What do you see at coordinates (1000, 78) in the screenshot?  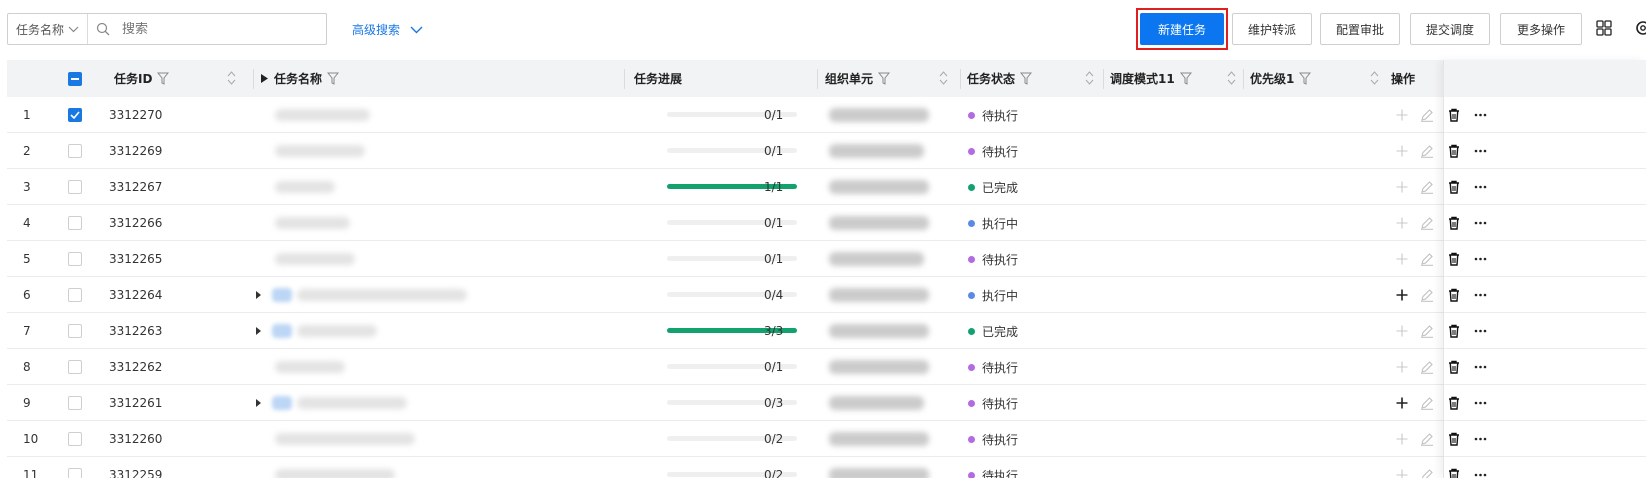 I see `col-status: 任务状态` at bounding box center [1000, 78].